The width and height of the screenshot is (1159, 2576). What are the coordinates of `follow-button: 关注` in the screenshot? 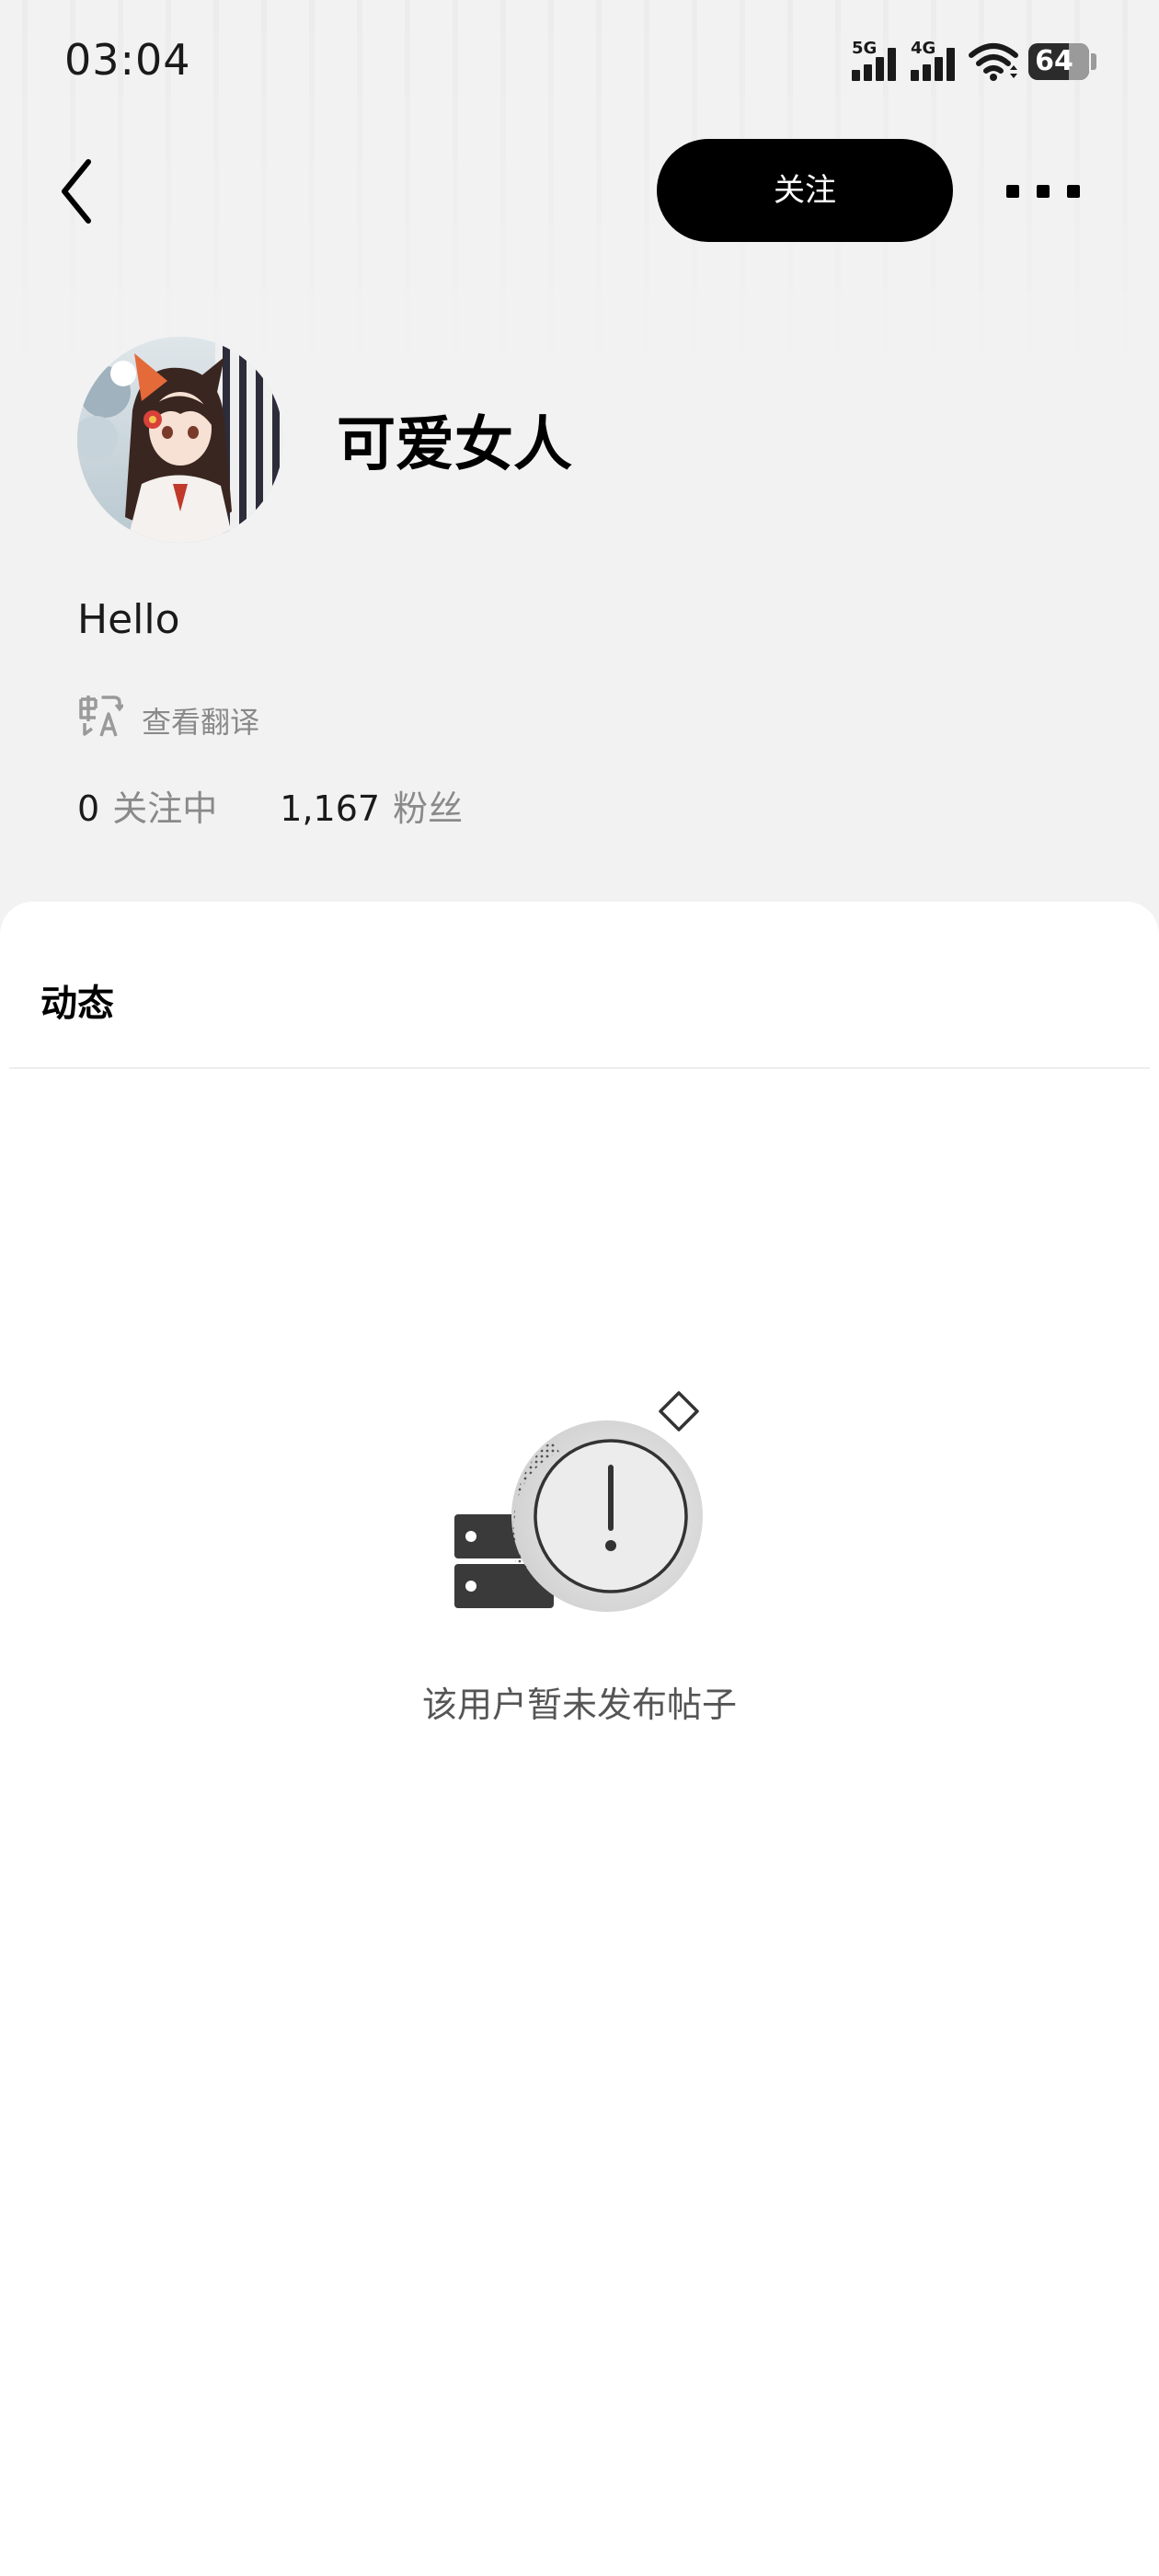 It's located at (805, 190).